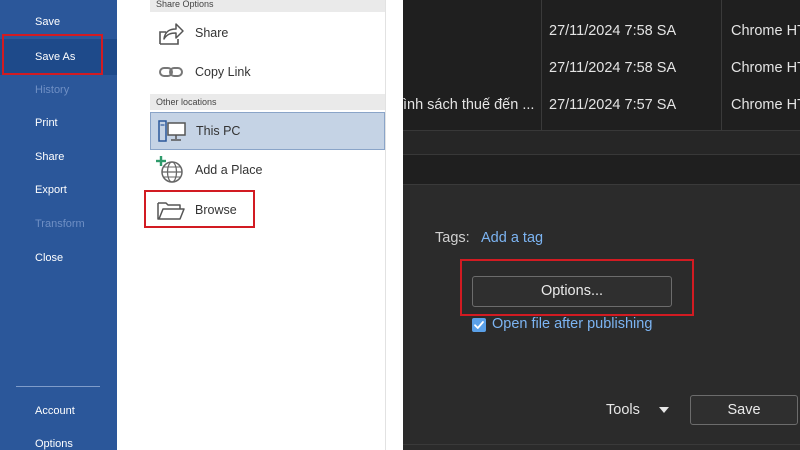 The image size is (800, 450). Describe the element at coordinates (512, 238) in the screenshot. I see `add-tag-link: Add a tag` at that location.